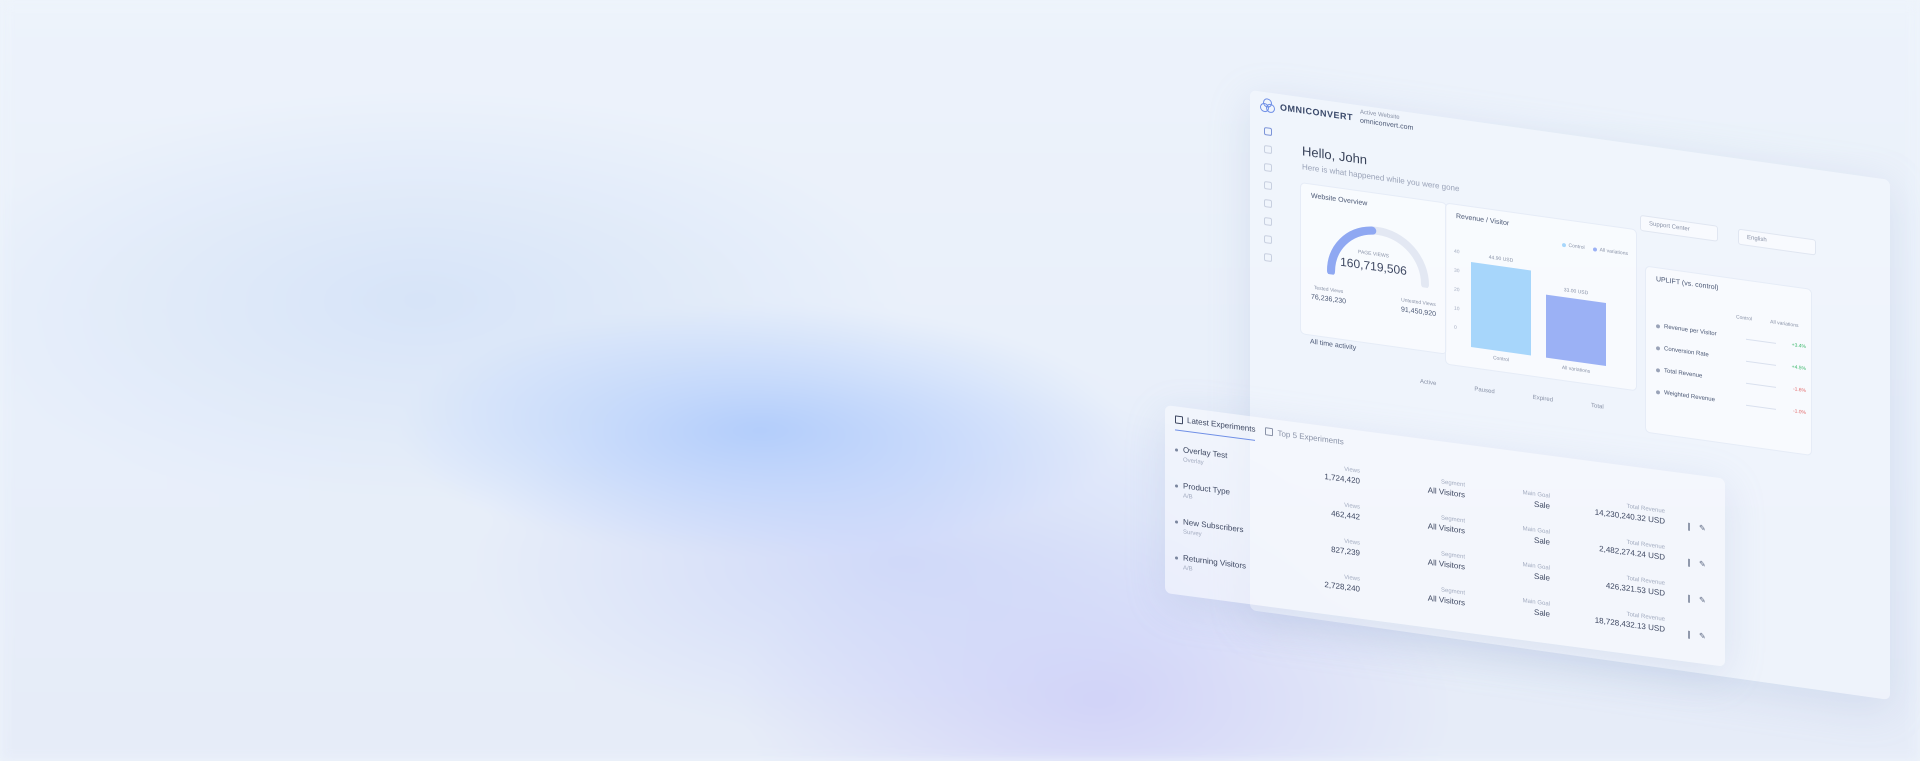 Image resolution: width=1920 pixels, height=761 pixels. I want to click on trophy-icon, so click(1269, 432).